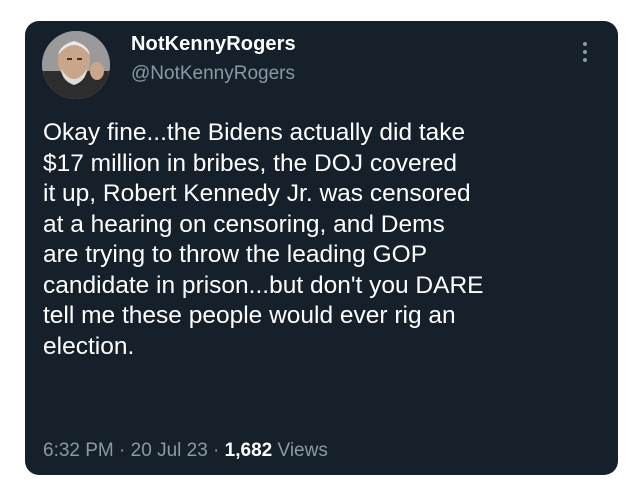 Image resolution: width=643 pixels, height=497 pixels. I want to click on tweet-line: are trying to throw the leading GOP, so click(235, 254).